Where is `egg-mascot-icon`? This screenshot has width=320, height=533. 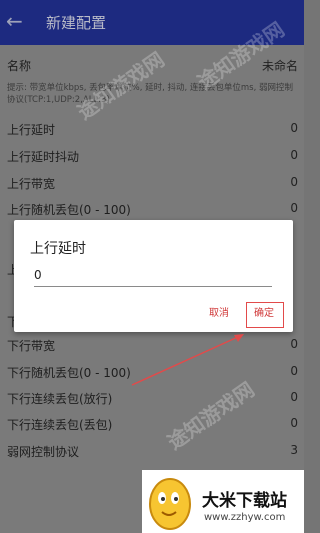 egg-mascot-icon is located at coordinates (170, 504).